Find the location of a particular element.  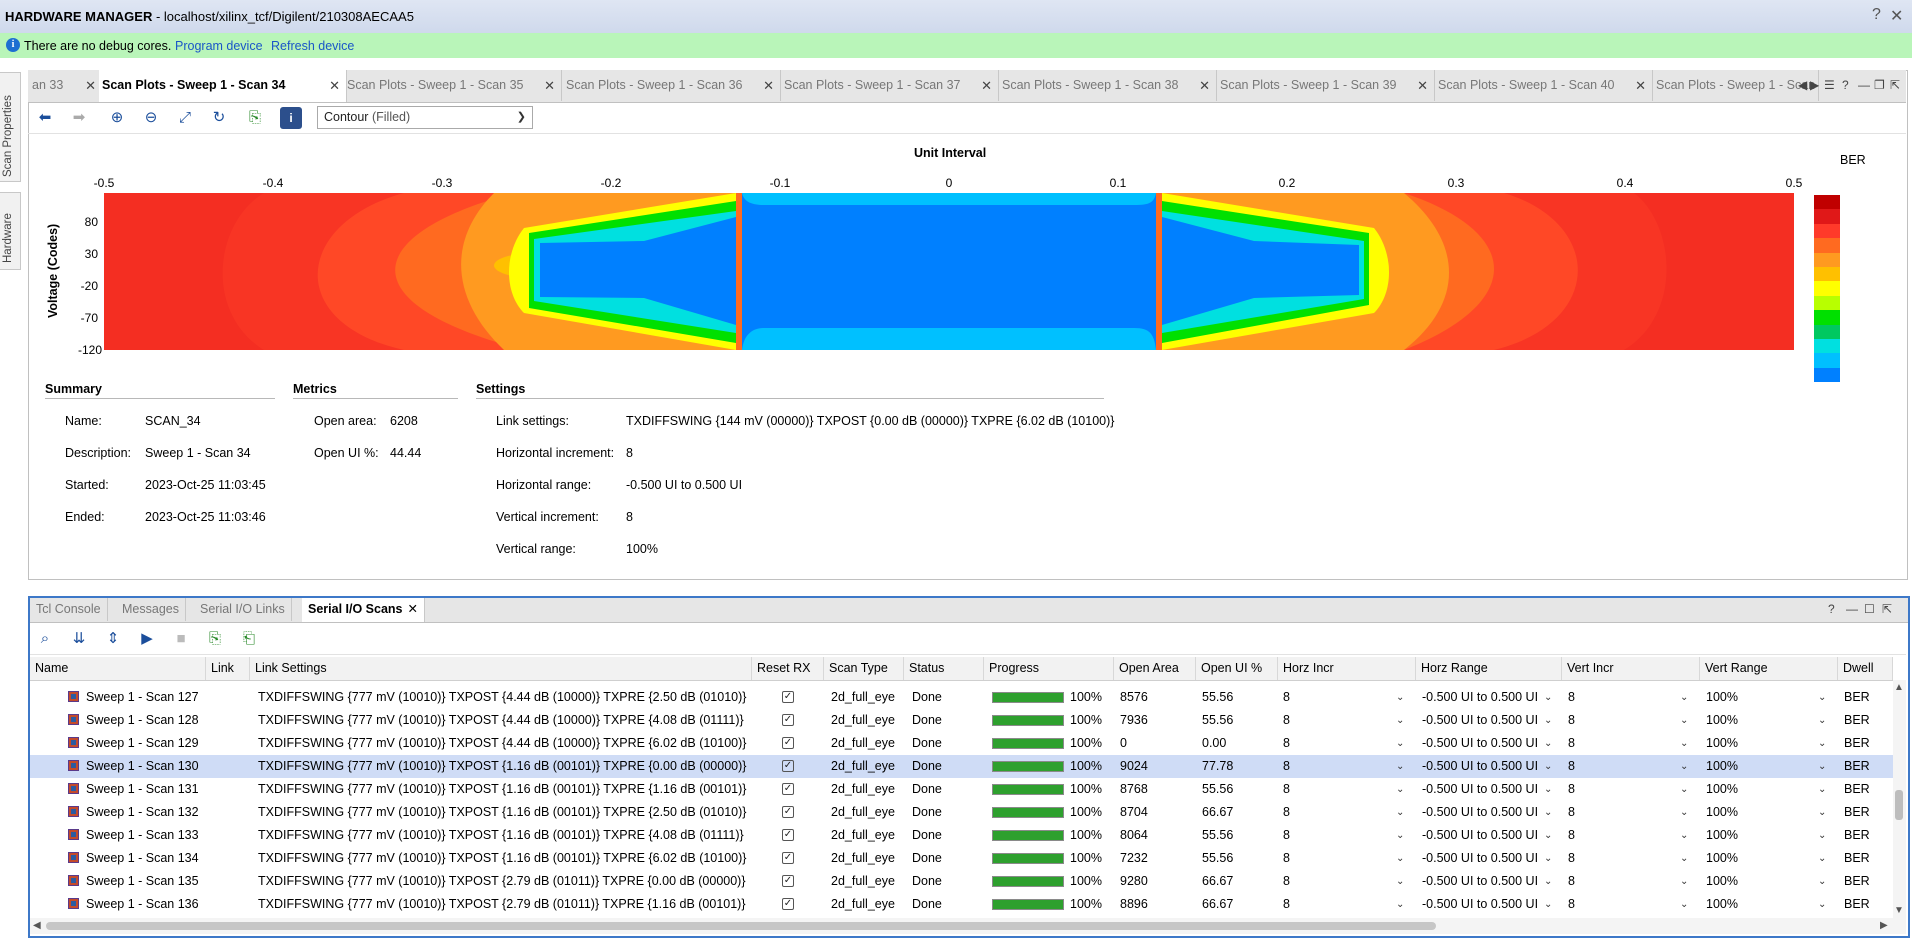

tab-scan-35: Scan Plots - Sweep 1 - Scan 35 ✕ is located at coordinates (453, 85).